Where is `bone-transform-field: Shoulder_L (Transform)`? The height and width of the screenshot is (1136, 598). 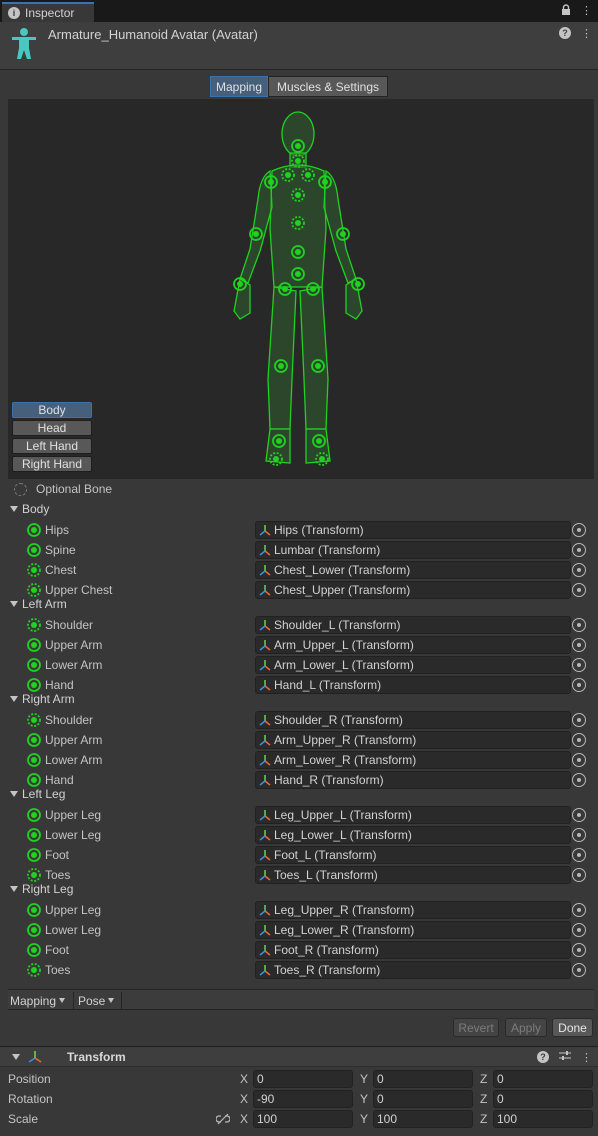 bone-transform-field: Shoulder_L (Transform) is located at coordinates (413, 625).